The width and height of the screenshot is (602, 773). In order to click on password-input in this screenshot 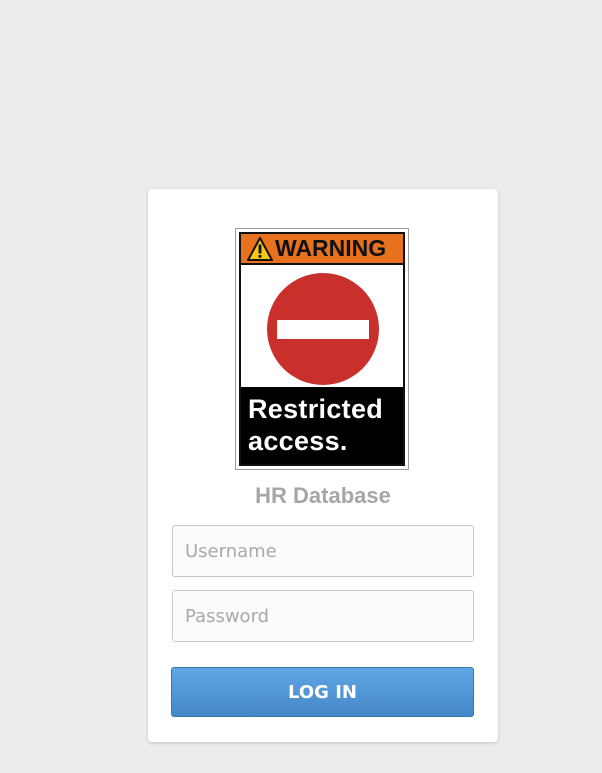, I will do `click(323, 616)`.